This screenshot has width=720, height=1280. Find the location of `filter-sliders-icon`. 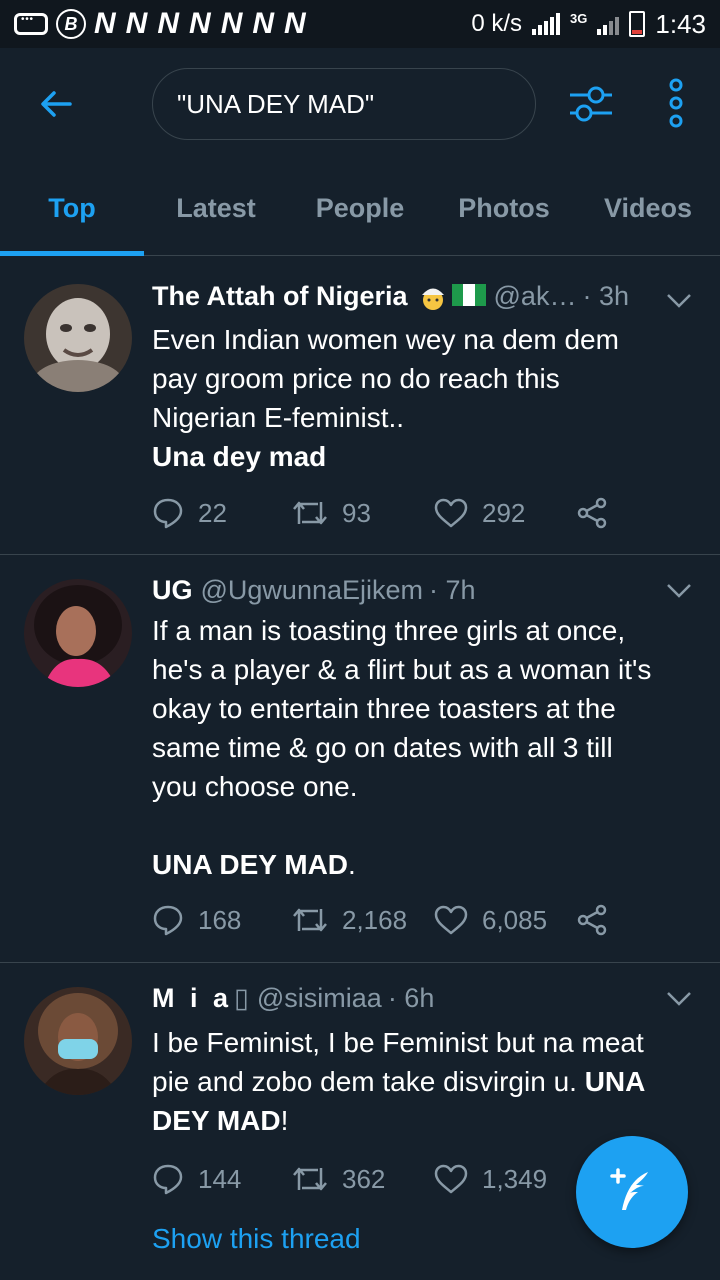

filter-sliders-icon is located at coordinates (591, 104).